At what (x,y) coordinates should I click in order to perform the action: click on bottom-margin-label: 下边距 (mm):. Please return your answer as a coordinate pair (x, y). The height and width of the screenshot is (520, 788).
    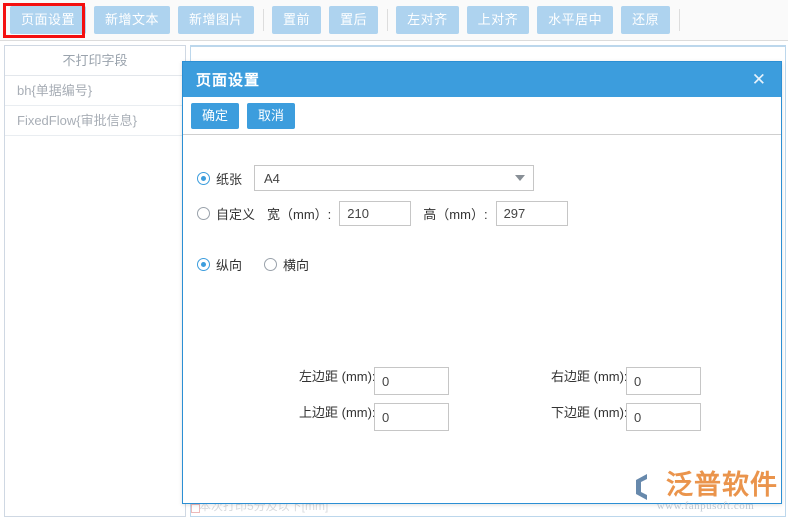
    Looking at the image, I should click on (589, 412).